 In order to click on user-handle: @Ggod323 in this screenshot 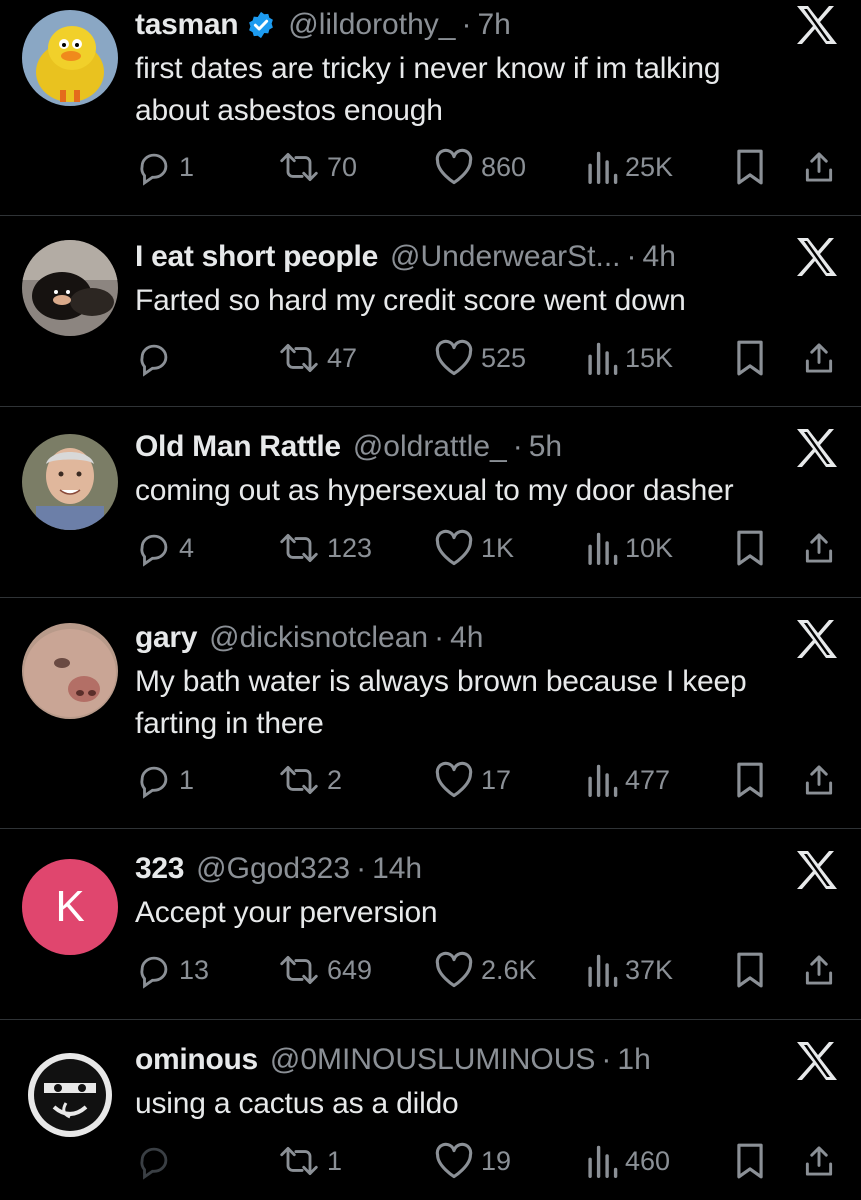, I will do `click(273, 869)`.